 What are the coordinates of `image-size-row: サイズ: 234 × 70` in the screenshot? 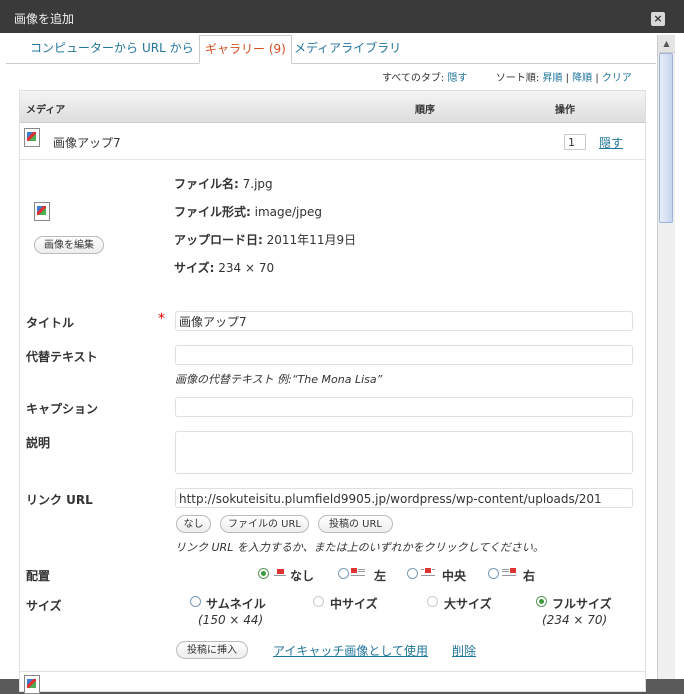 It's located at (224, 267).